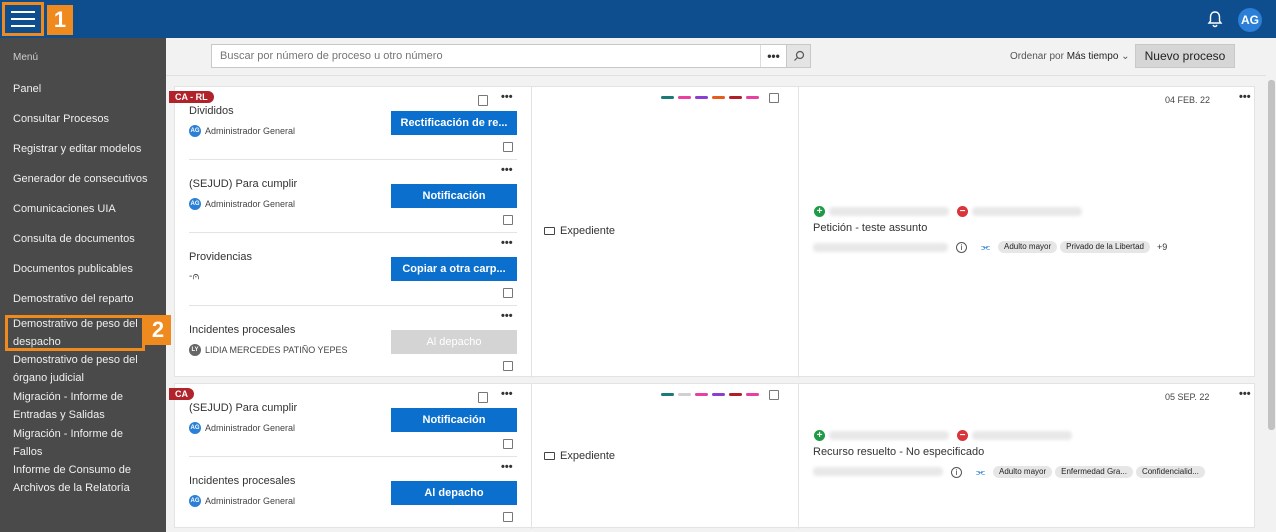  I want to click on tag-pill: Privado de la Libertad, so click(1105, 247).